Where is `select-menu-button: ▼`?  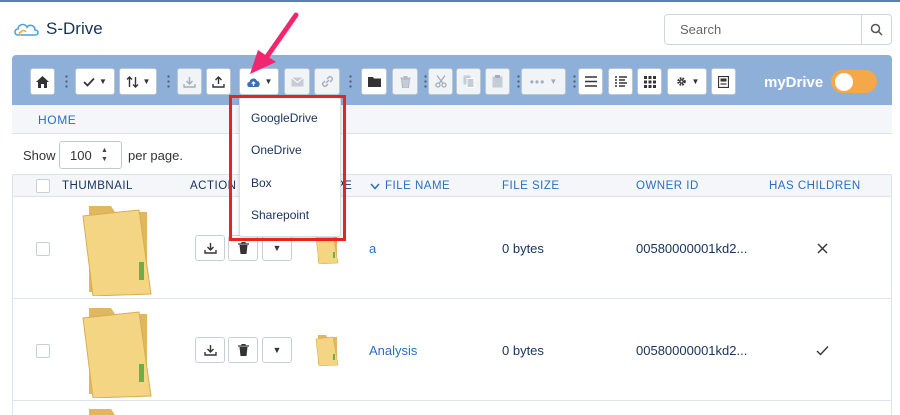 select-menu-button: ▼ is located at coordinates (95, 81).